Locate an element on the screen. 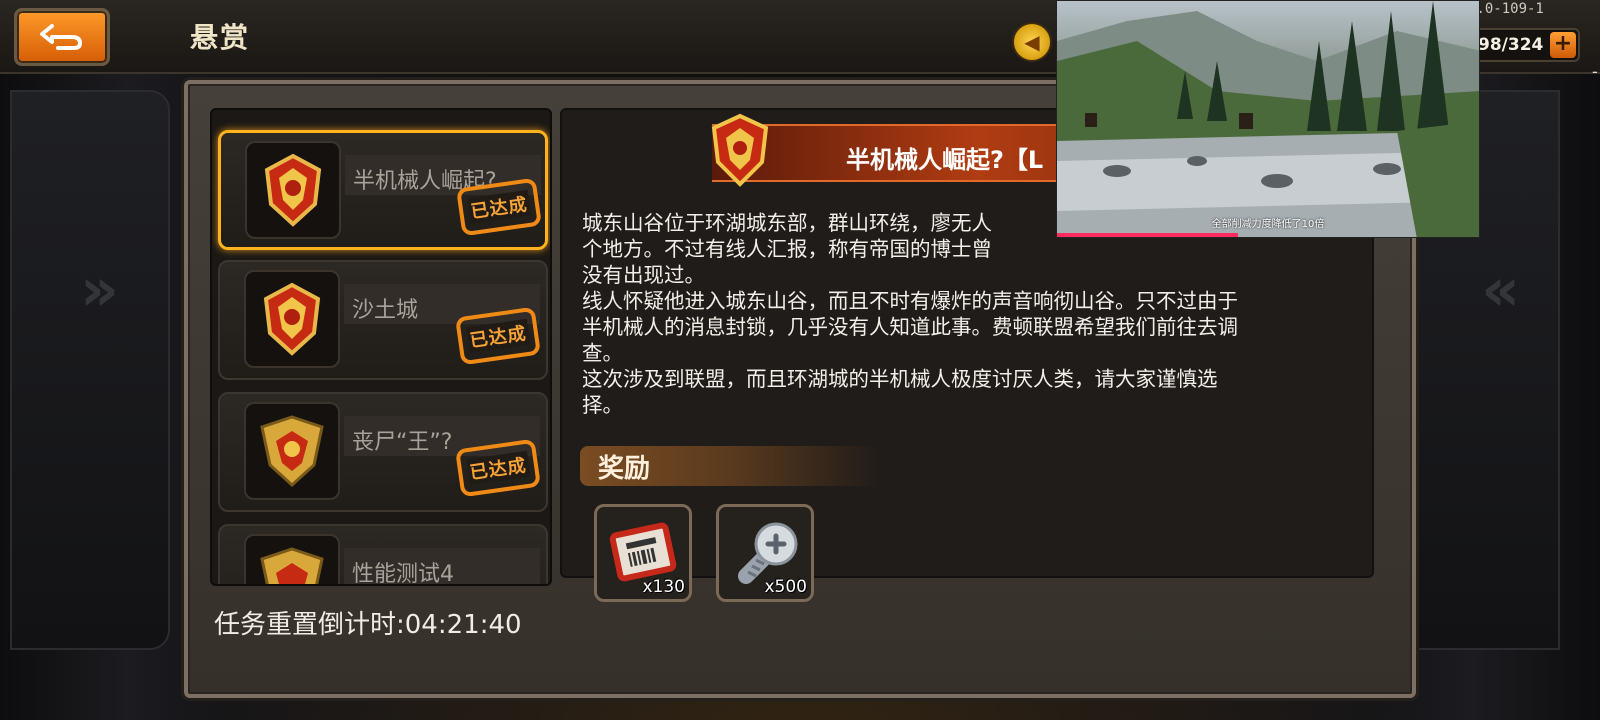  video-subtitle: 全部削减力度降低了10倍 is located at coordinates (1268, 224).